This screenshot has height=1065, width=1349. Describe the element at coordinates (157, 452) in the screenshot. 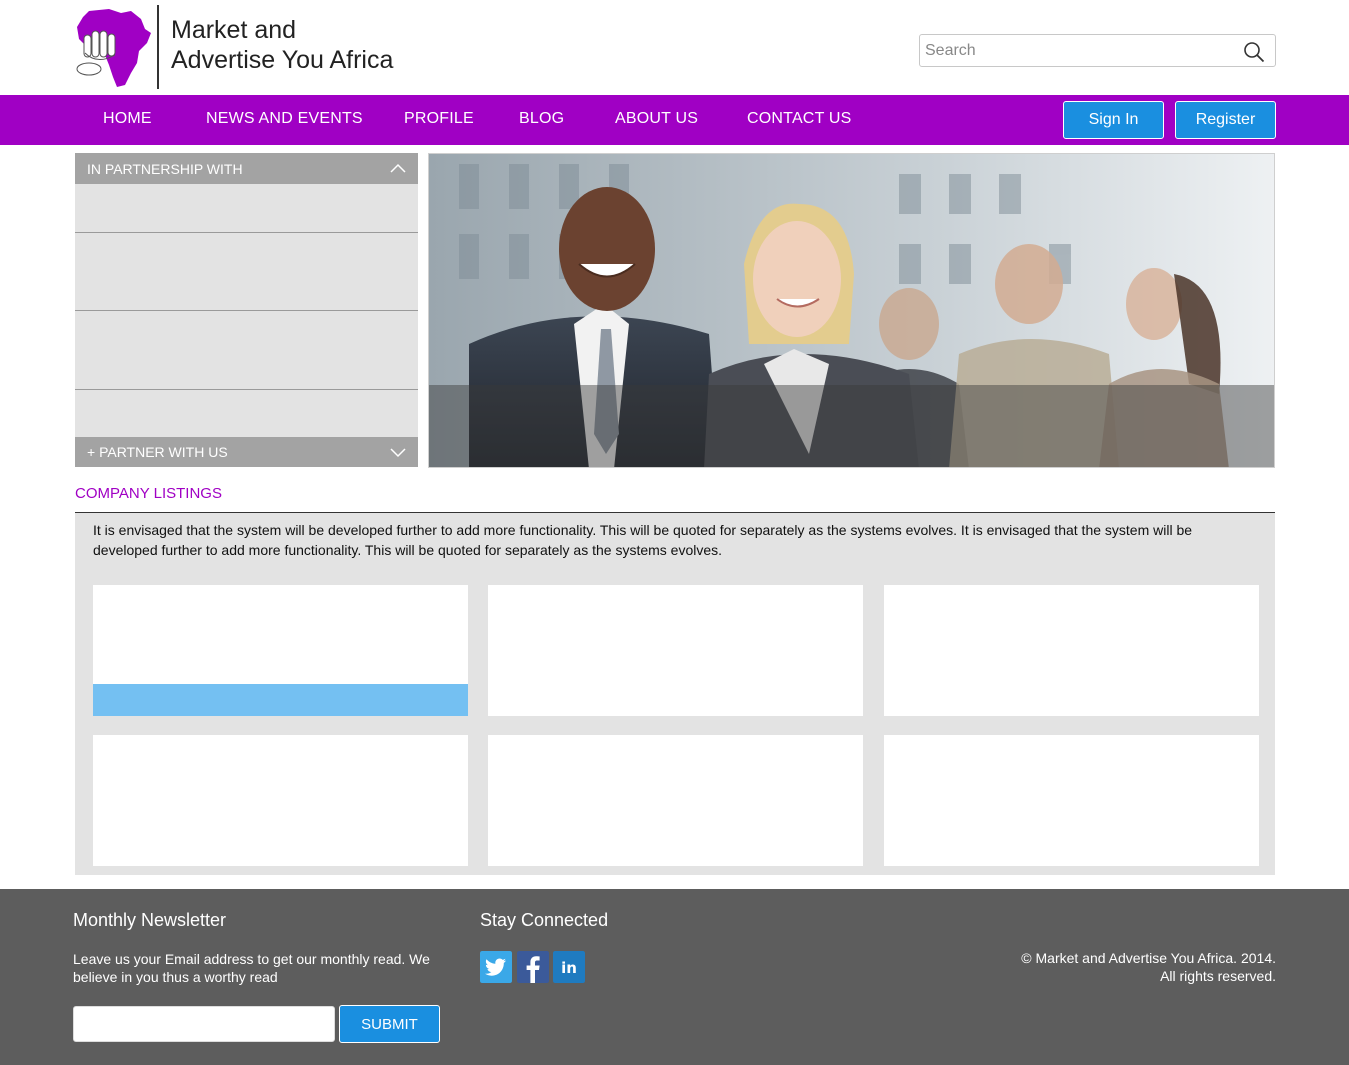

I see `partner-with-us-label: + PARTNER WITH US` at that location.